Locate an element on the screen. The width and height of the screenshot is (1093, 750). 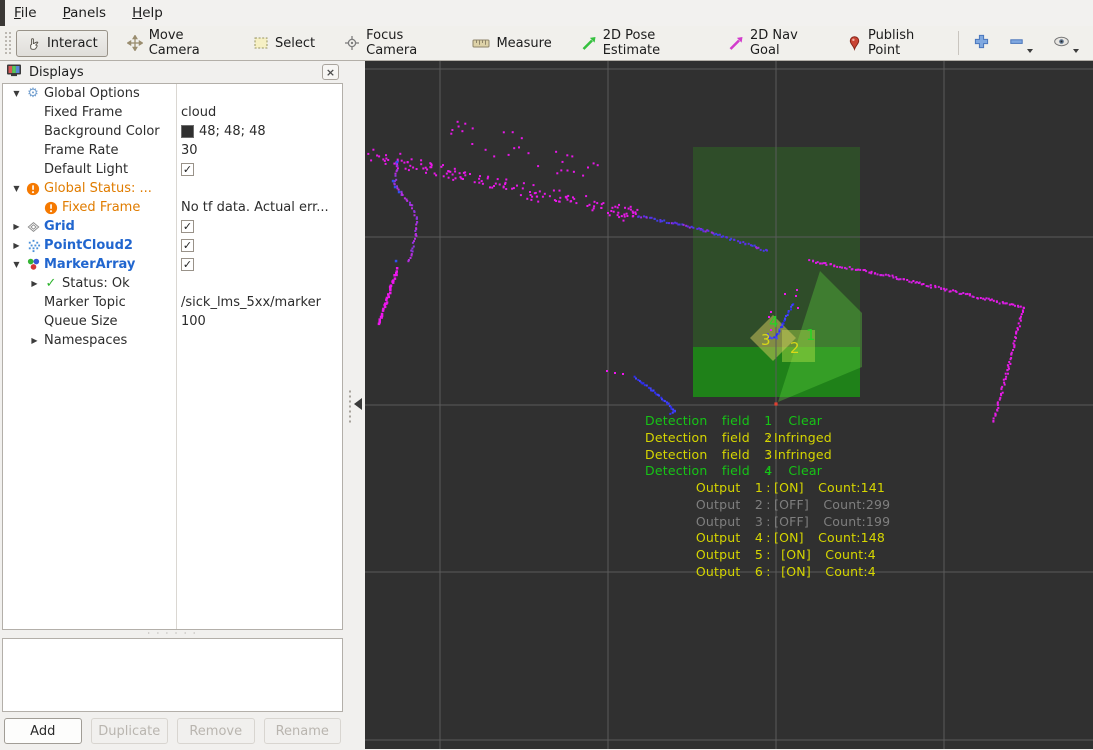
tree-row-pointcloud2: ▶ PointCloud2 ✓ is located at coordinates (172, 245).